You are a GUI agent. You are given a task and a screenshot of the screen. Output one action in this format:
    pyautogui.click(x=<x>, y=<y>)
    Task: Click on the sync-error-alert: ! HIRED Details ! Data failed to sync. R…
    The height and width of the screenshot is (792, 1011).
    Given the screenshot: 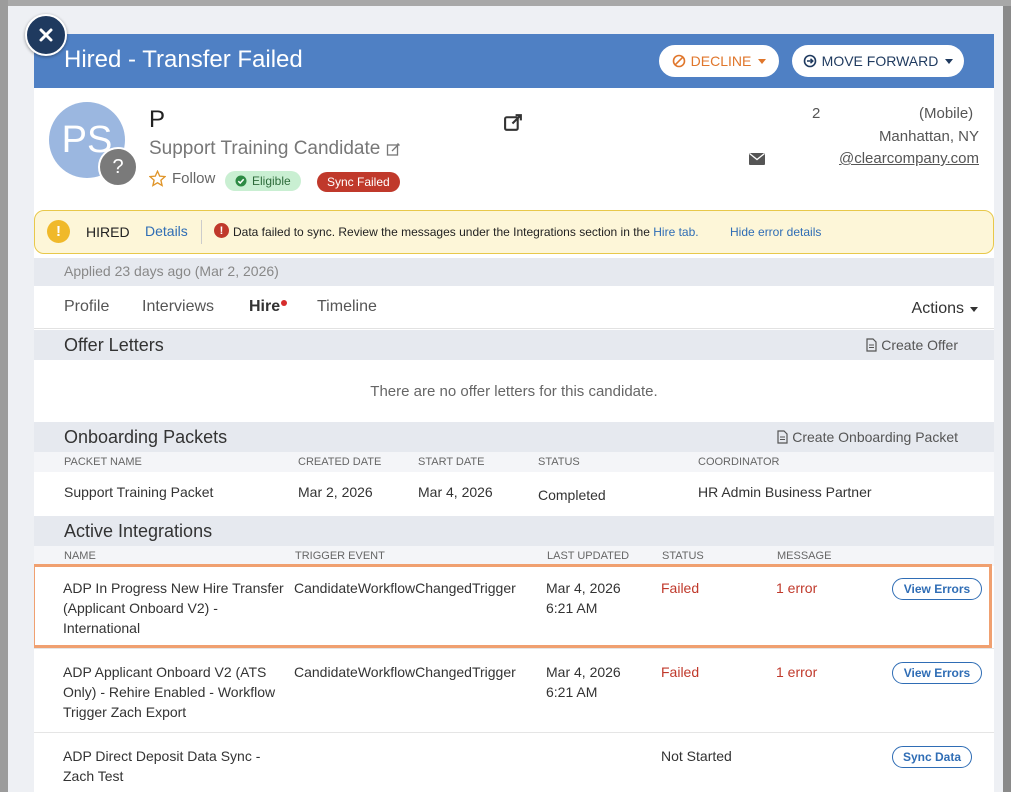 What is the action you would take?
    pyautogui.click(x=514, y=232)
    